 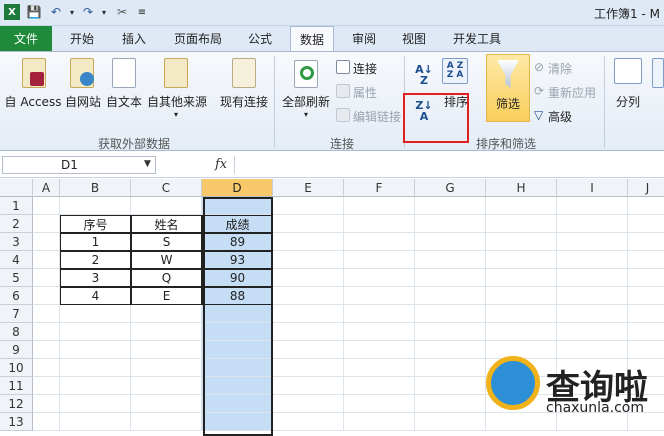 I want to click on table-cell: 2, so click(x=95, y=260).